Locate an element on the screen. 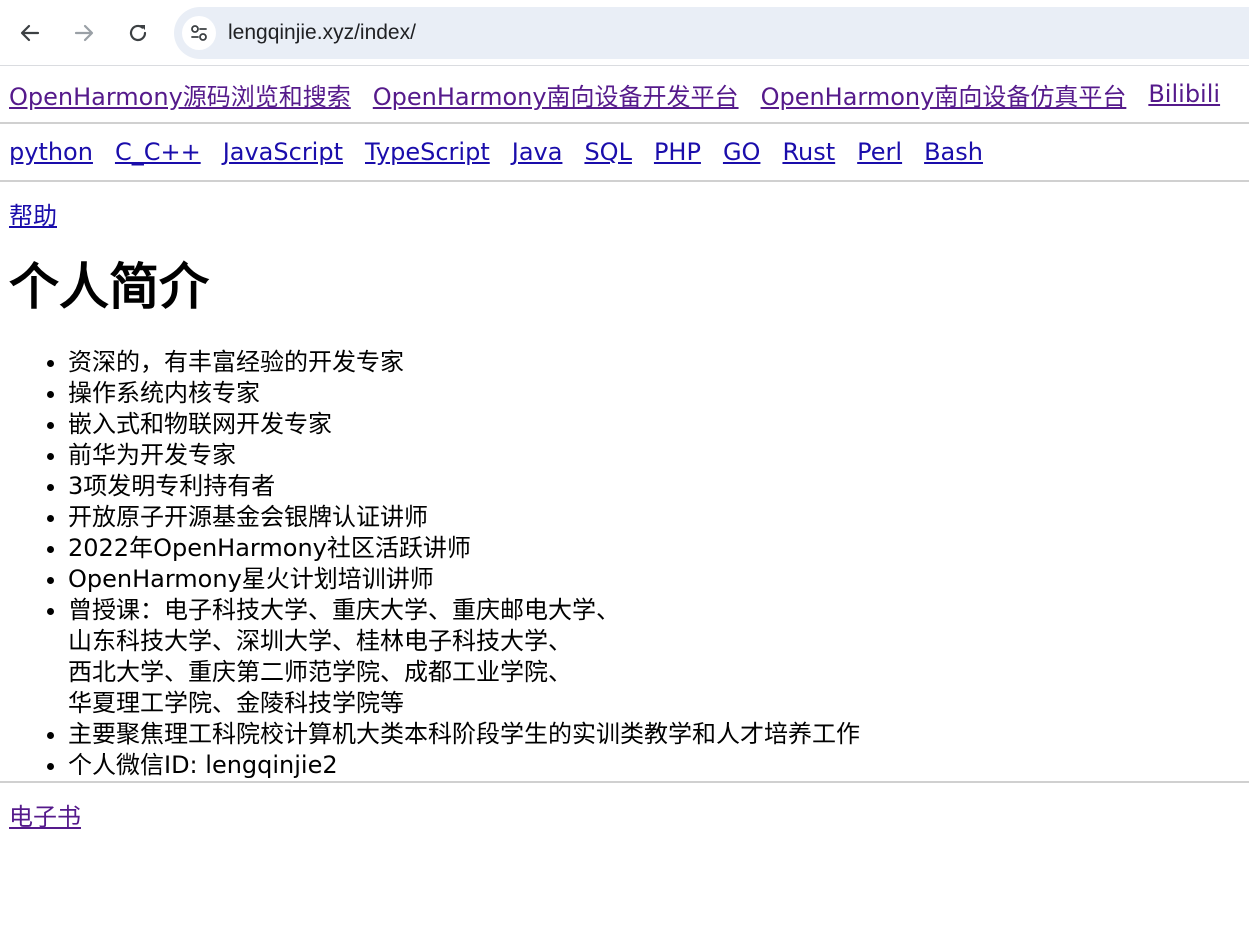 The height and width of the screenshot is (937, 1249). page-title: 个人简介 is located at coordinates (109, 287).